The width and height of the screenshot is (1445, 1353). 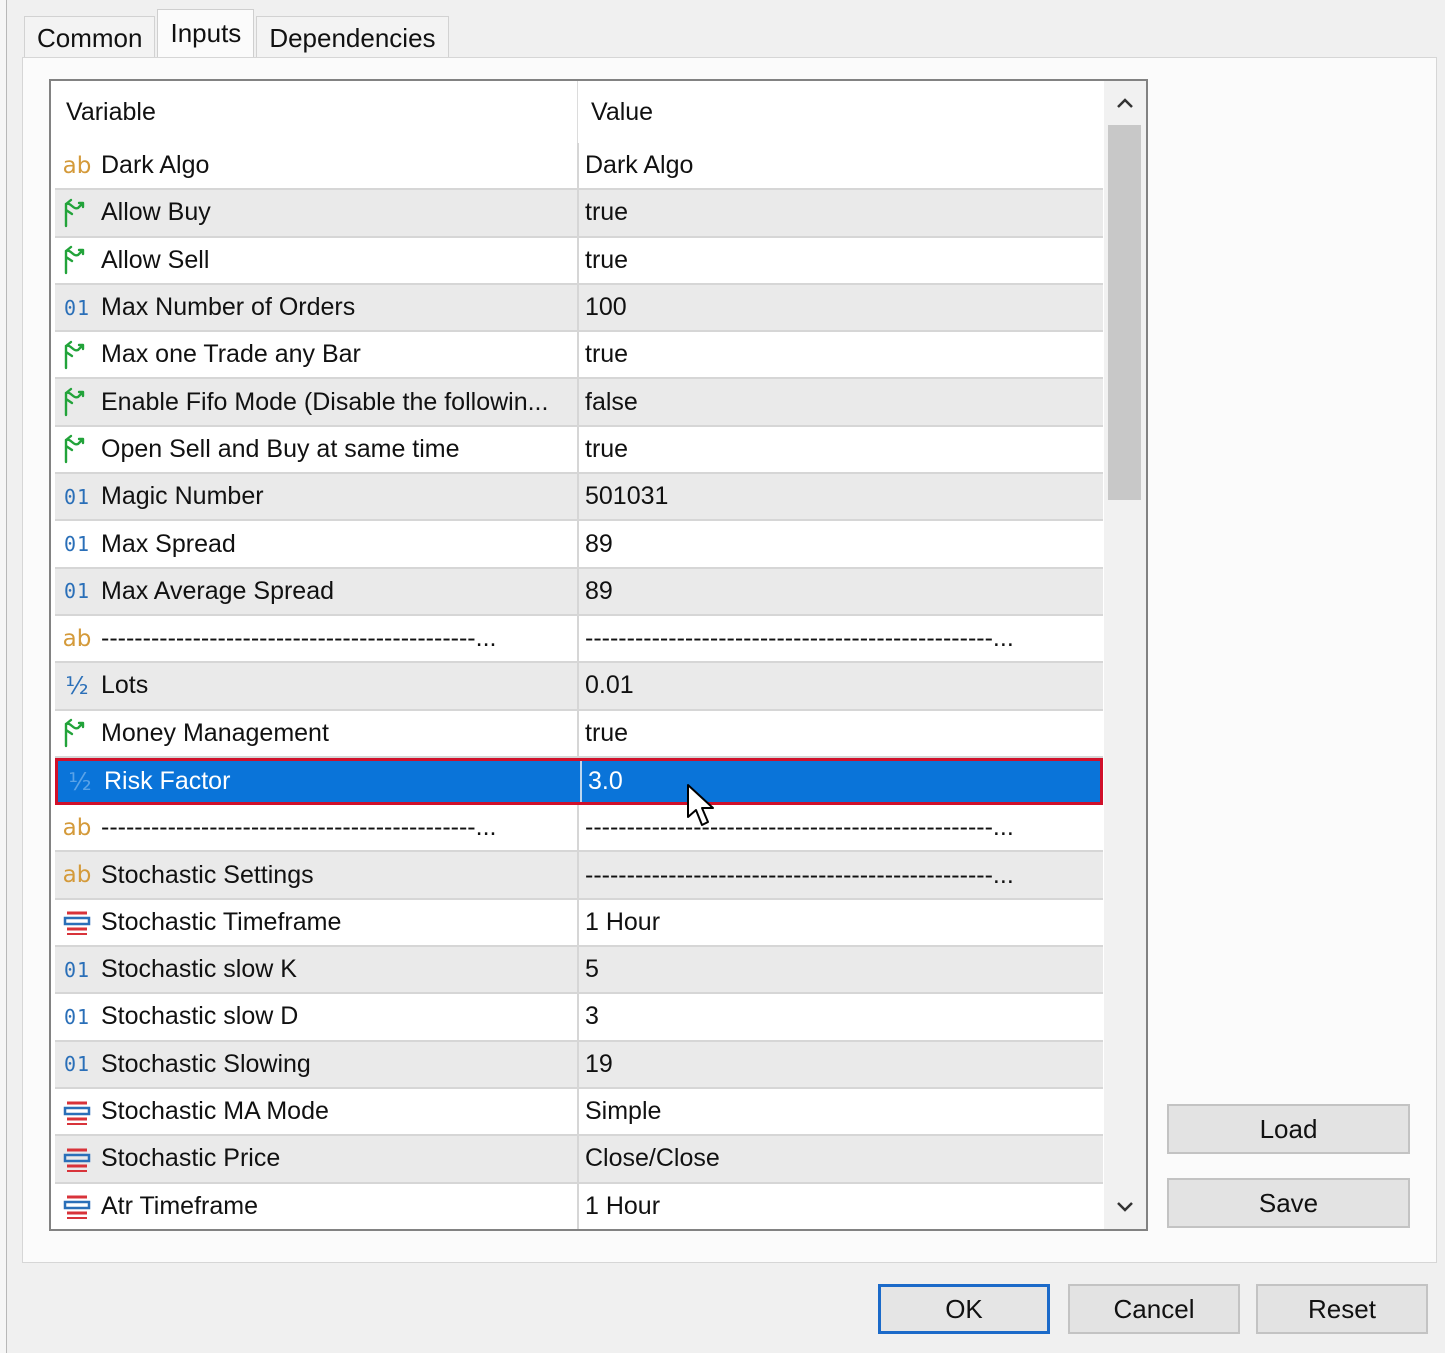 I want to click on reset-button: Reset, so click(x=1342, y=1309).